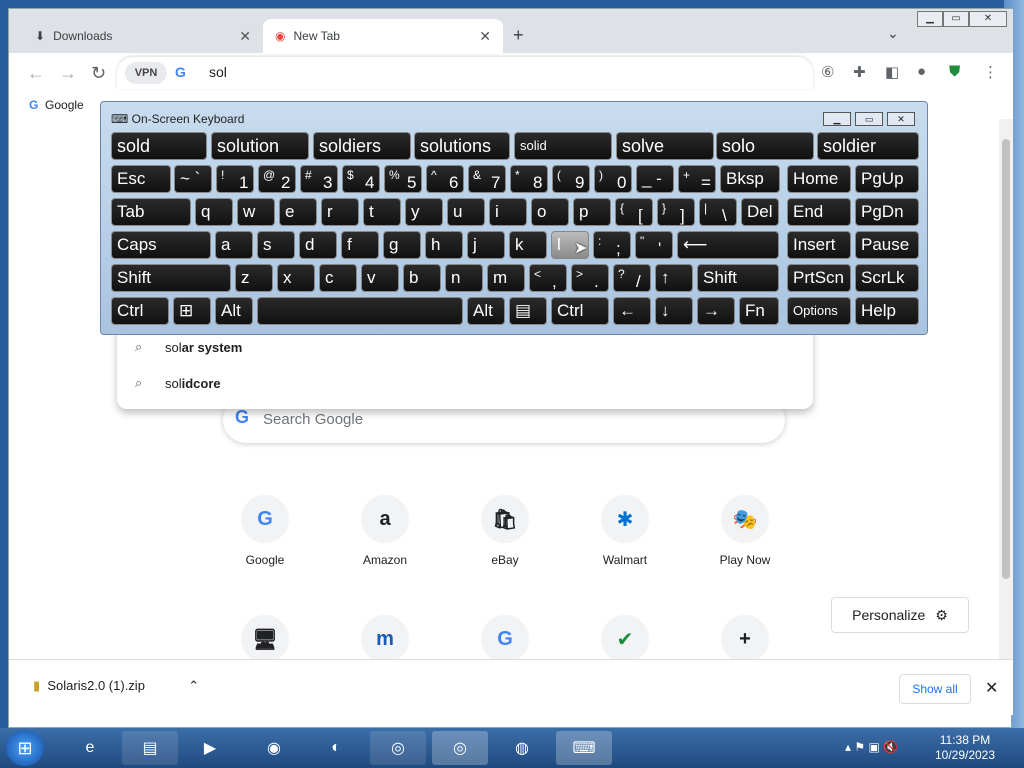 This screenshot has width=1024, height=768. I want to click on vpn-button: VPN, so click(146, 73).